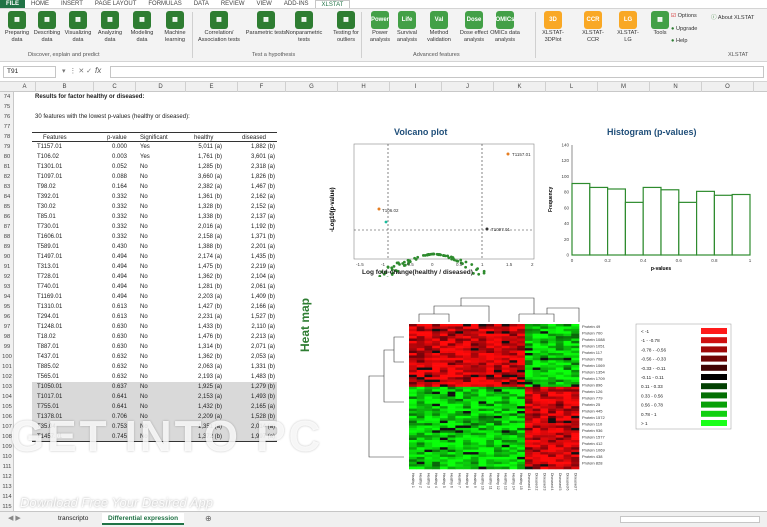 The width and height of the screenshot is (767, 527). Describe the element at coordinates (12, 4) in the screenshot. I see `tab-file: FILE` at that location.